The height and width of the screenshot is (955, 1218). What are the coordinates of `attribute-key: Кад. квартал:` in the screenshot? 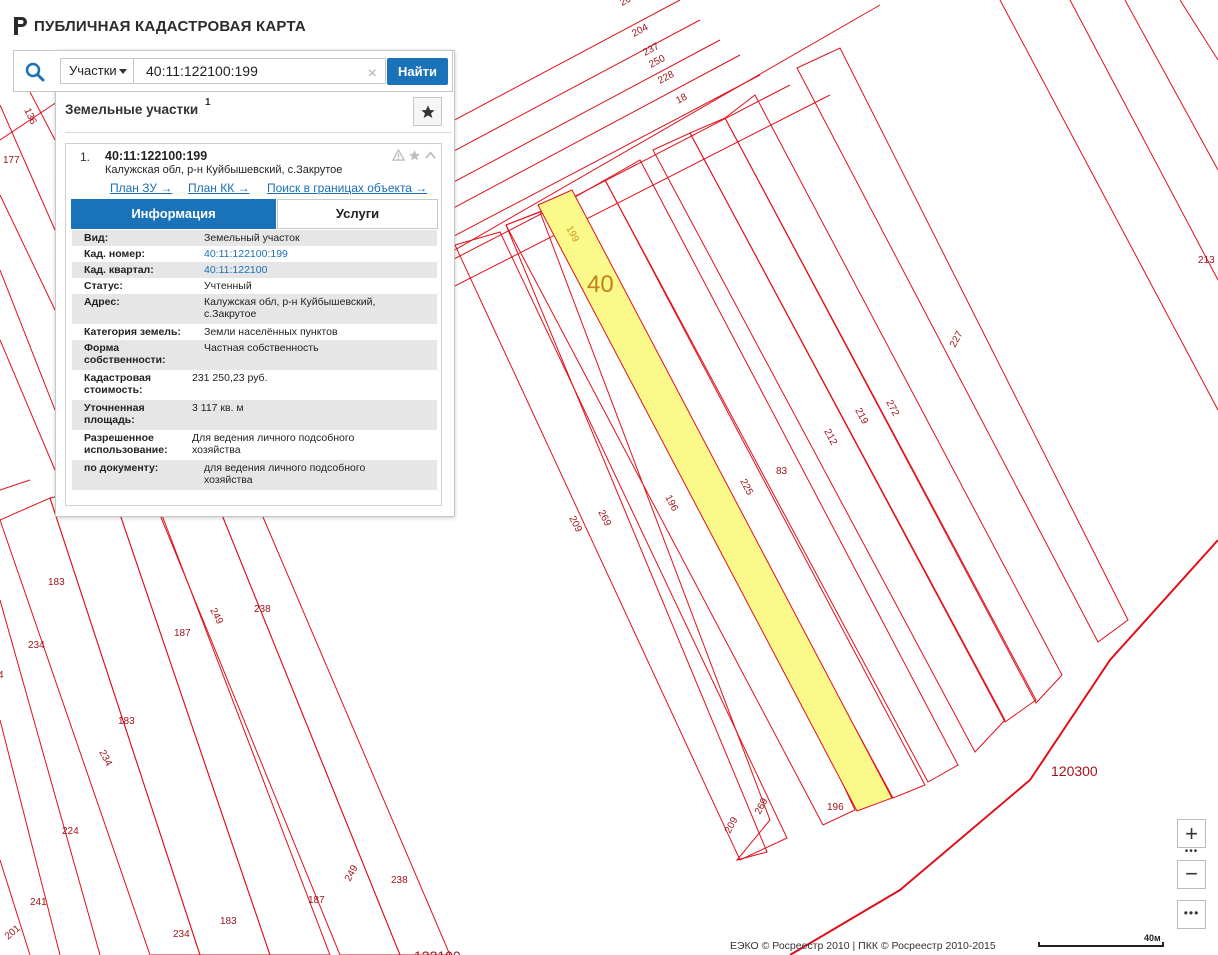 It's located at (119, 270).